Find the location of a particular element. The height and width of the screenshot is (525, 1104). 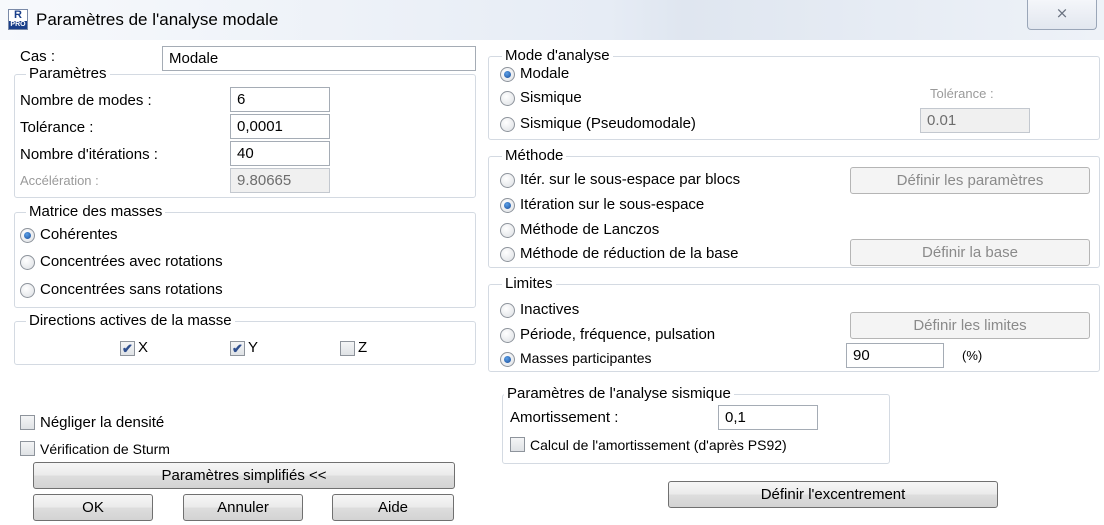

sismique-label: Sismique is located at coordinates (551, 97).